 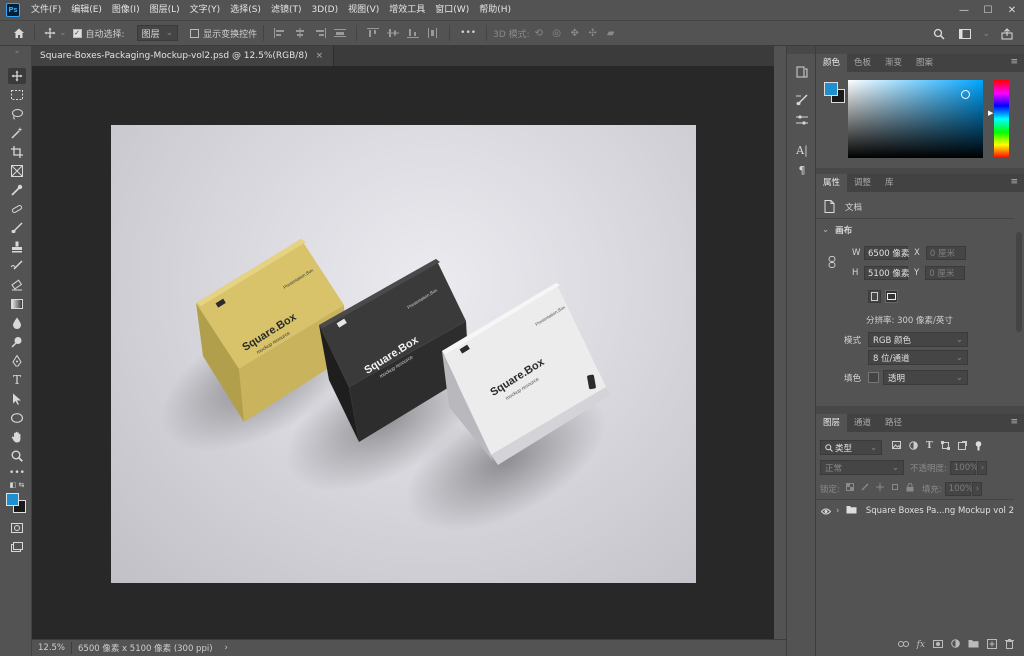 I want to click on link-dimensions-icon, so click(x=832, y=262).